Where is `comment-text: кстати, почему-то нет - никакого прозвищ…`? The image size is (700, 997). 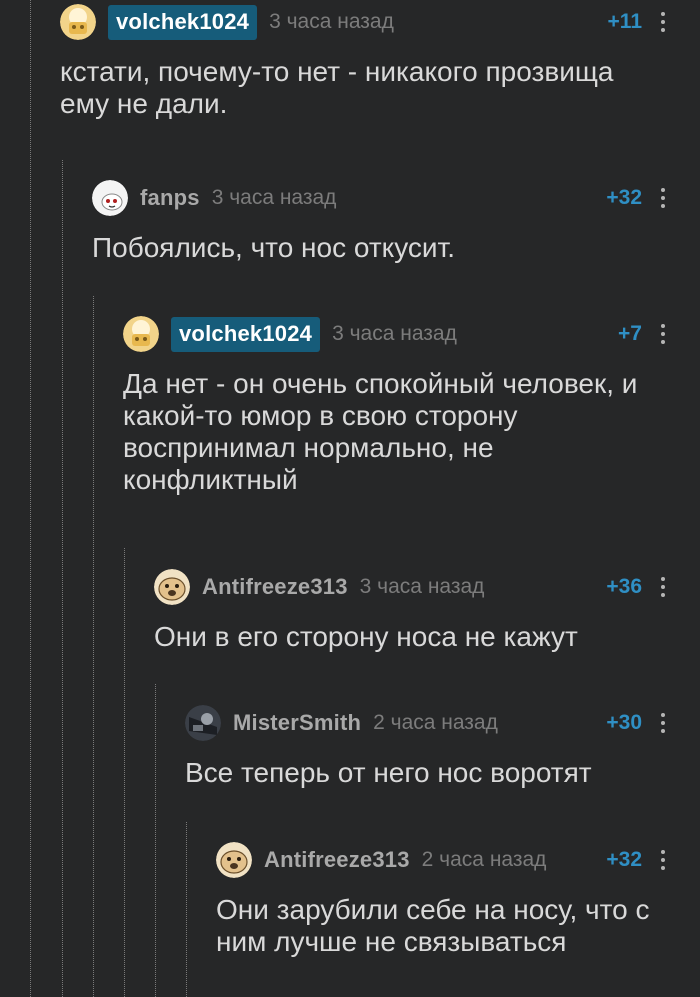 comment-text: кстати, почему-то нет - никакого прозвищ… is located at coordinates (337, 87).